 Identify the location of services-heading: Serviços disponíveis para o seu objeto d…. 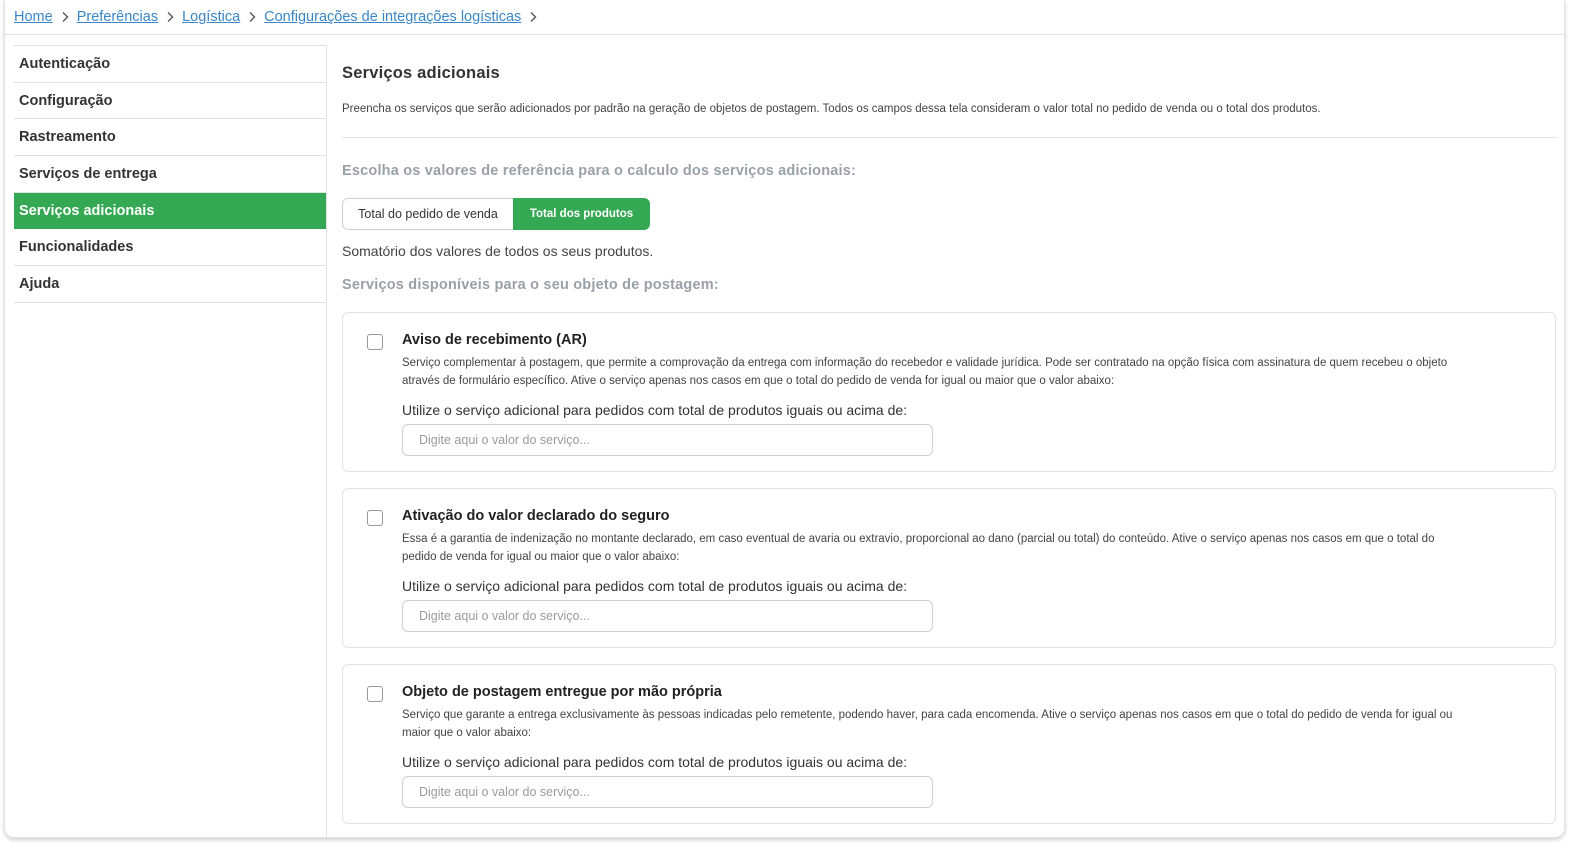
(530, 285).